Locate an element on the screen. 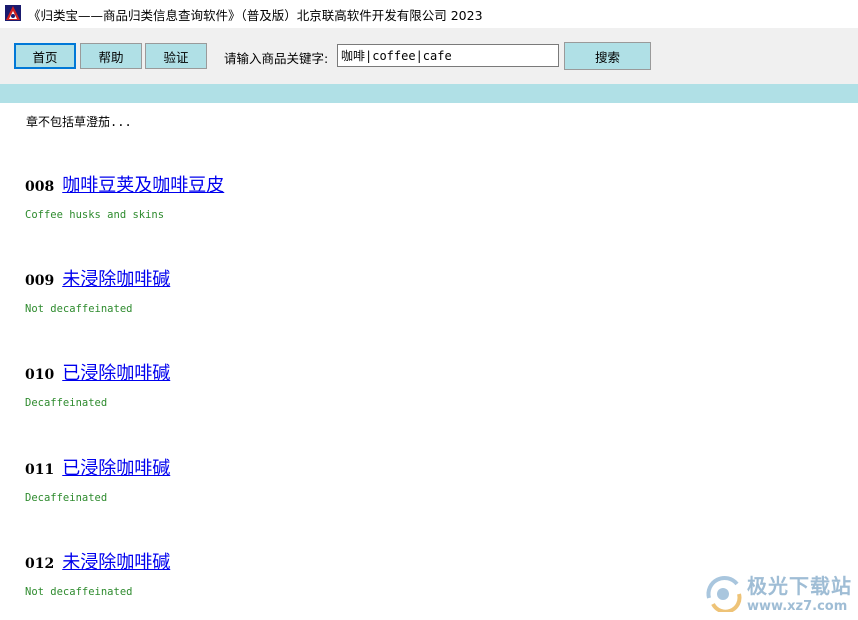 Image resolution: width=858 pixels, height=620 pixels. help-button: 帮助 is located at coordinates (111, 56).